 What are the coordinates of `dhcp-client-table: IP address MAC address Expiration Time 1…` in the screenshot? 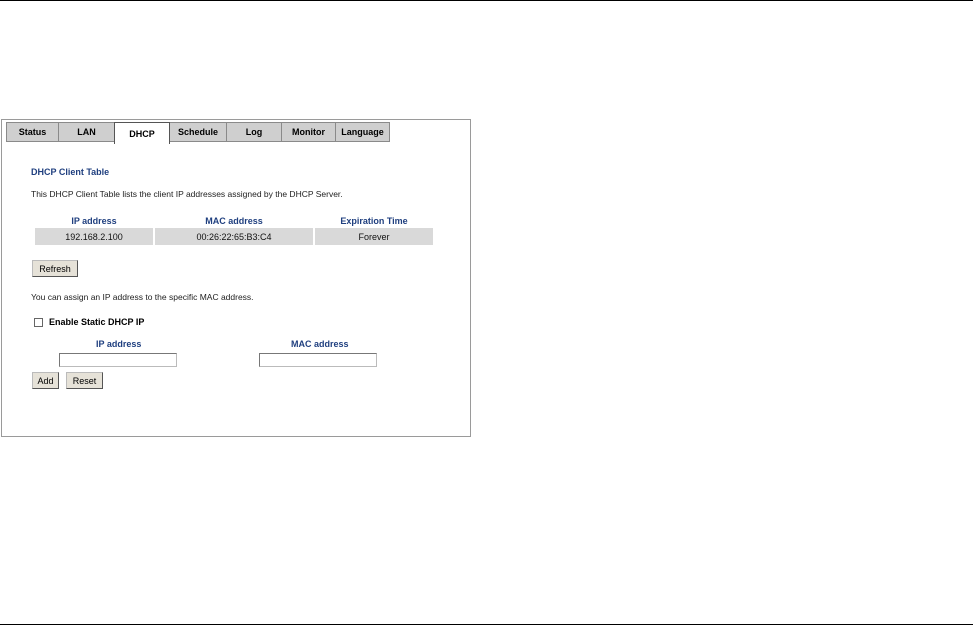 It's located at (234, 229).